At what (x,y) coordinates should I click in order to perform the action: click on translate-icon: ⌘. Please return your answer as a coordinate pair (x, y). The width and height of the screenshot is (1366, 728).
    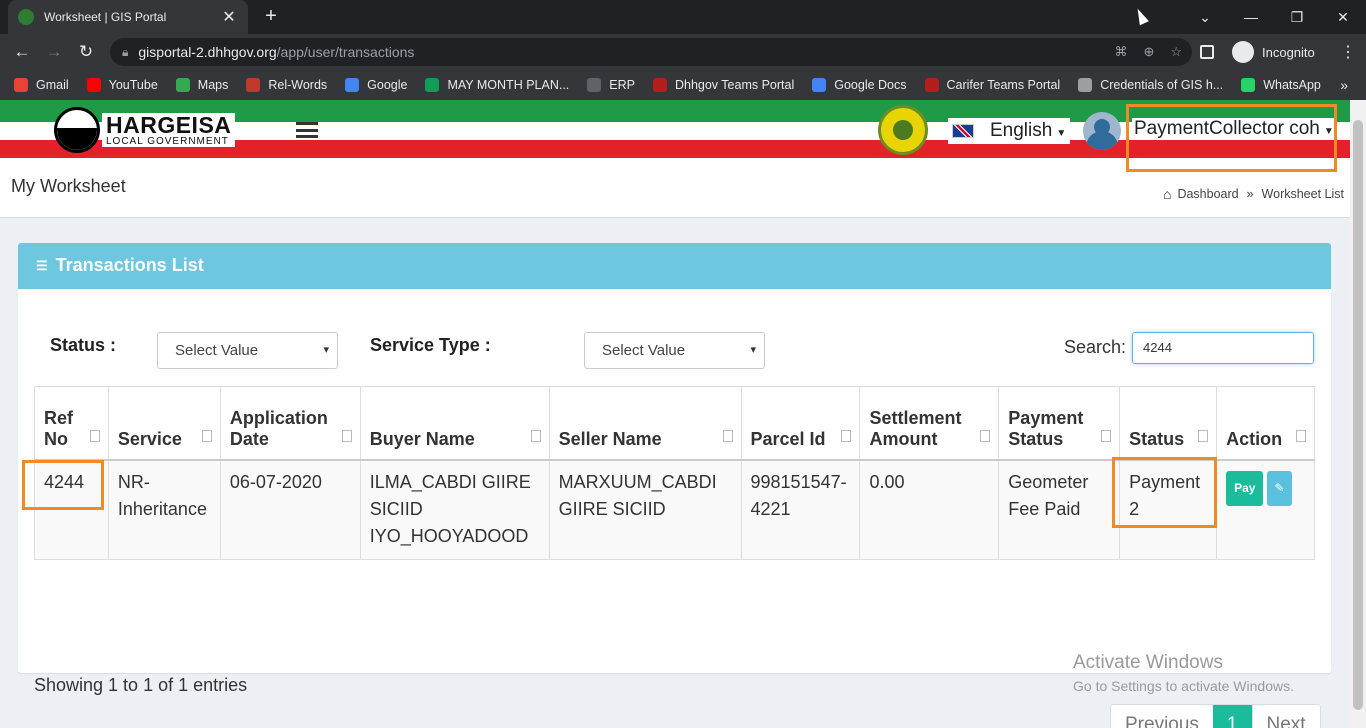
    Looking at the image, I should click on (1120, 52).